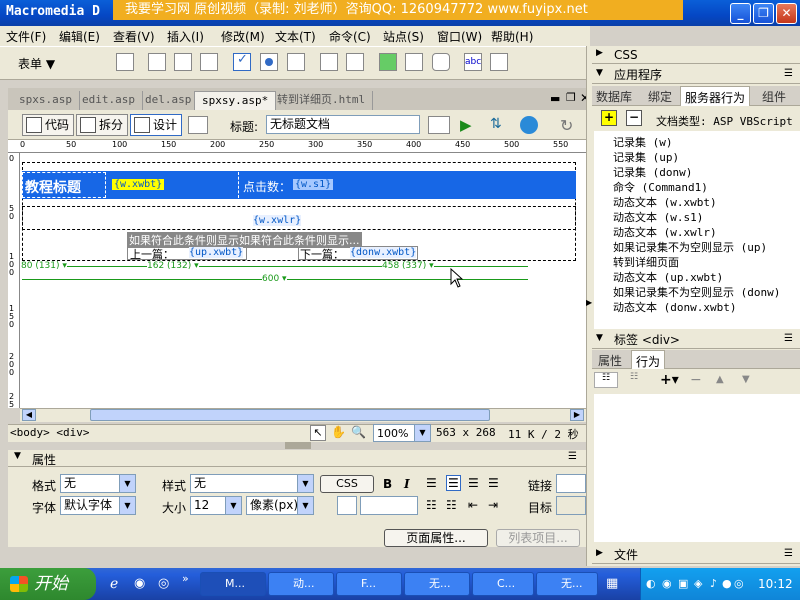 The width and height of the screenshot is (800, 600). Describe the element at coordinates (696, 380) in the screenshot. I see `remove-event-icon: −` at that location.